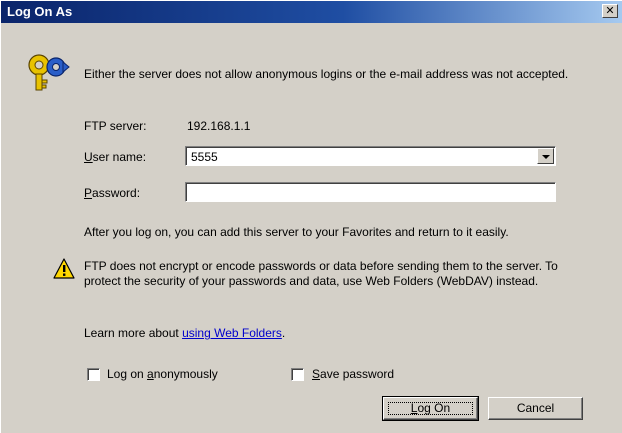 Image resolution: width=622 pixels, height=433 pixels. Describe the element at coordinates (370, 156) in the screenshot. I see `user-name-combobox: 5555` at that location.